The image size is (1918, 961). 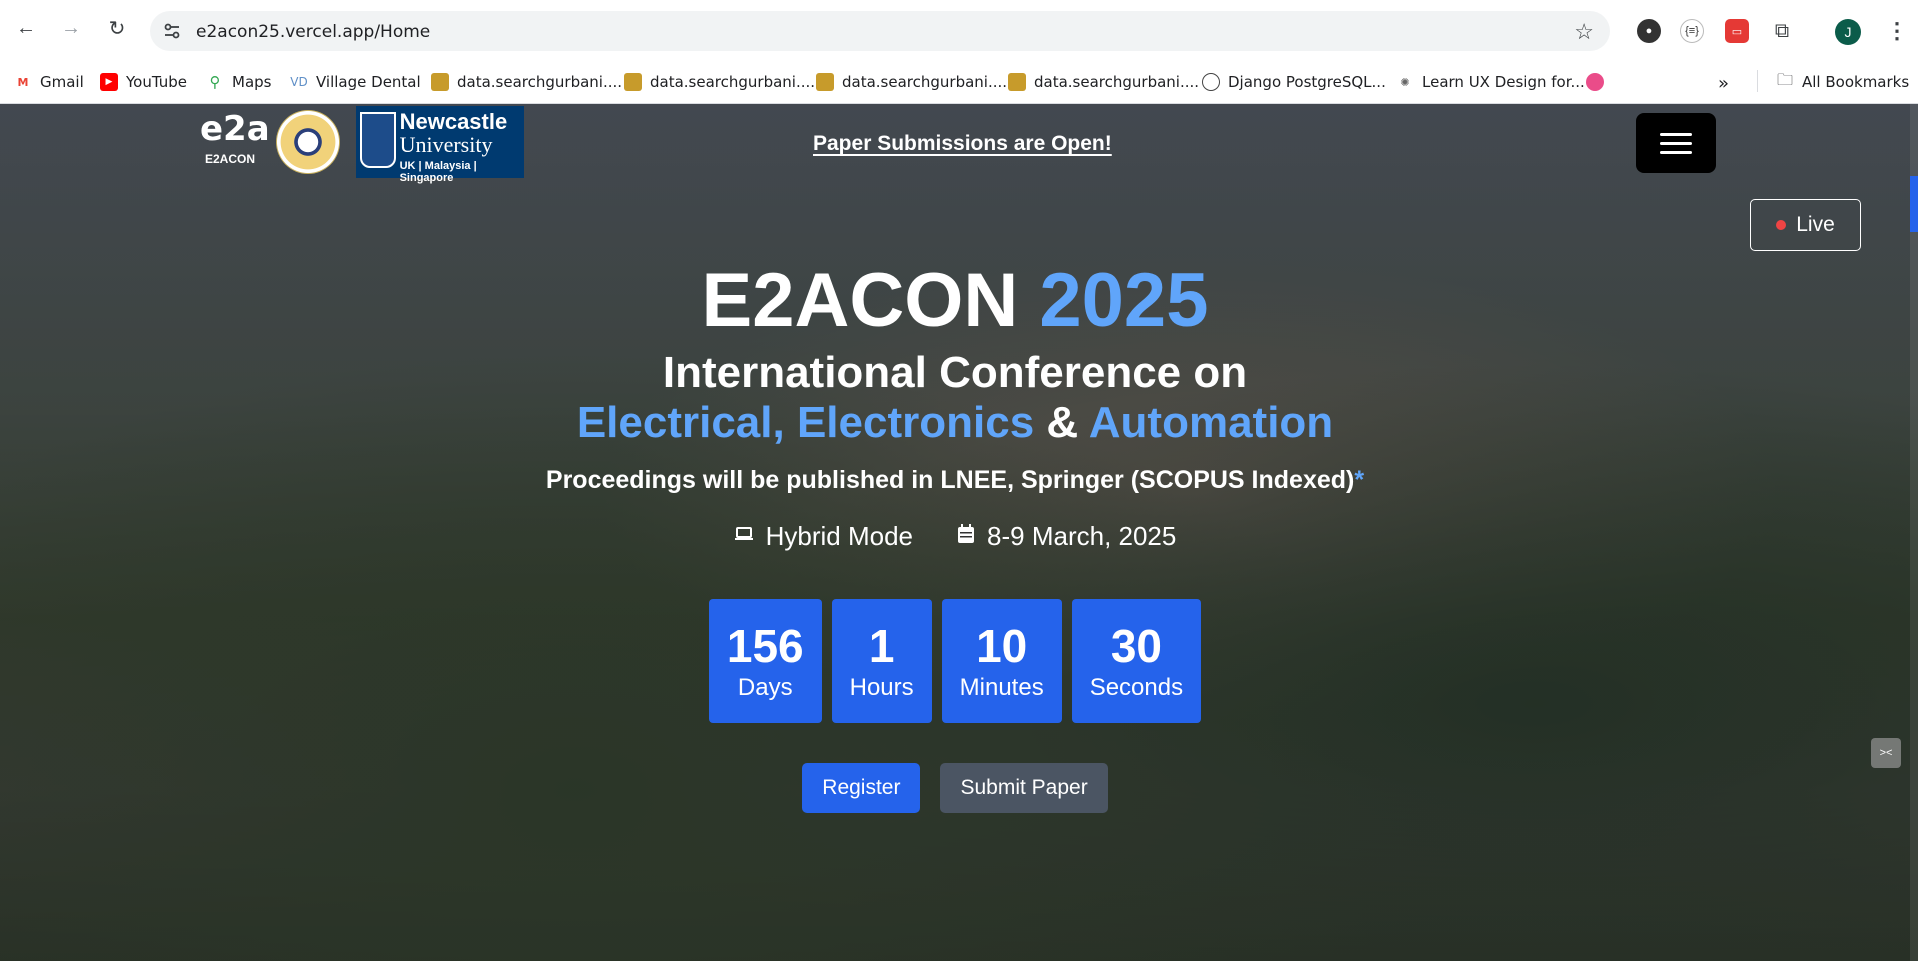 What do you see at coordinates (744, 536) in the screenshot?
I see `laptop-icon` at bounding box center [744, 536].